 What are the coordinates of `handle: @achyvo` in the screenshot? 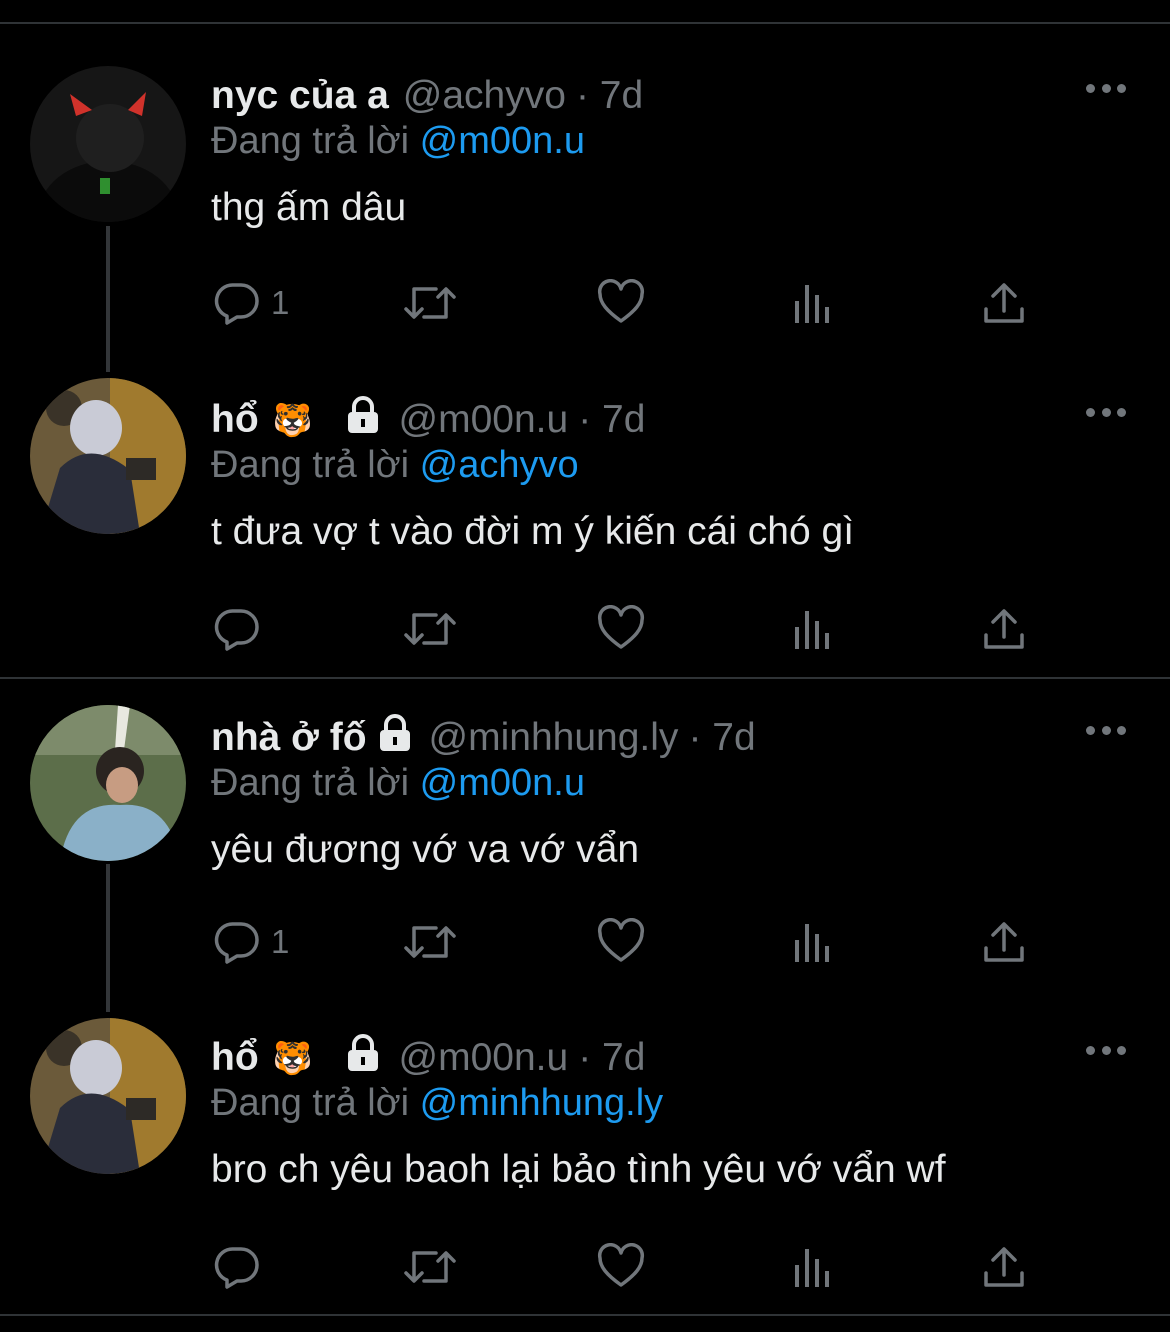 It's located at (484, 96).